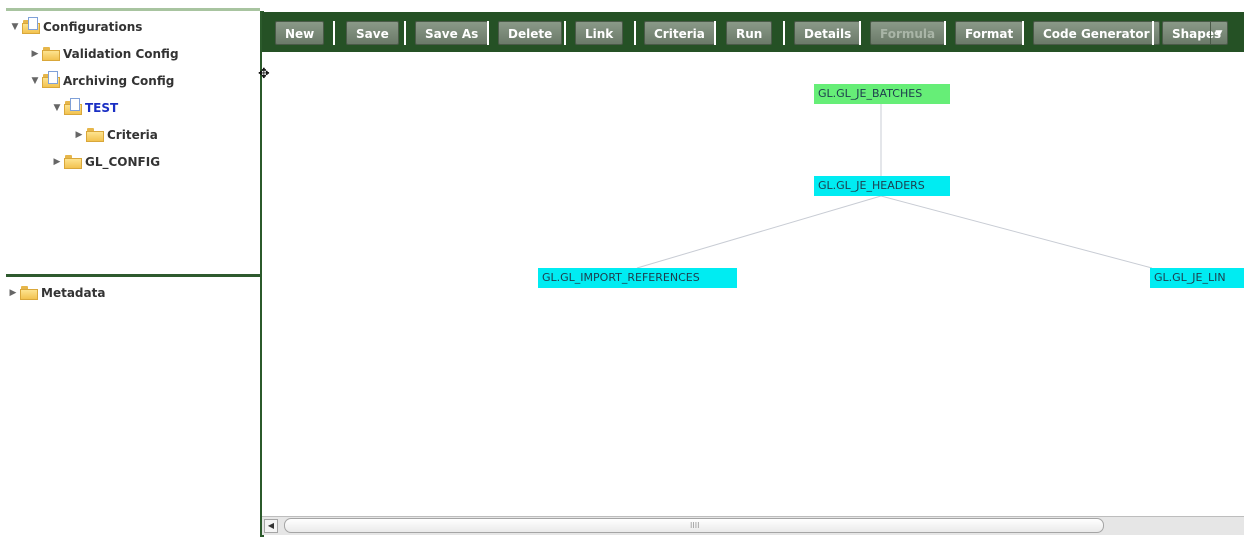 The image size is (1244, 537). I want to click on diagram-node-gl-je-lines: GL.GL_JE_LIN, so click(1197, 278).